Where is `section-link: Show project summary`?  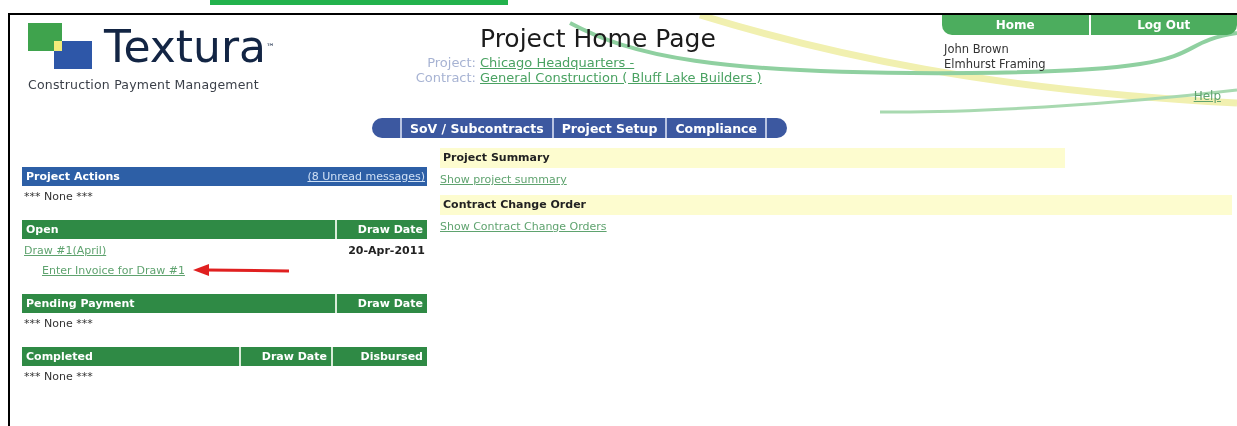
section-link: Show project summary is located at coordinates (503, 179).